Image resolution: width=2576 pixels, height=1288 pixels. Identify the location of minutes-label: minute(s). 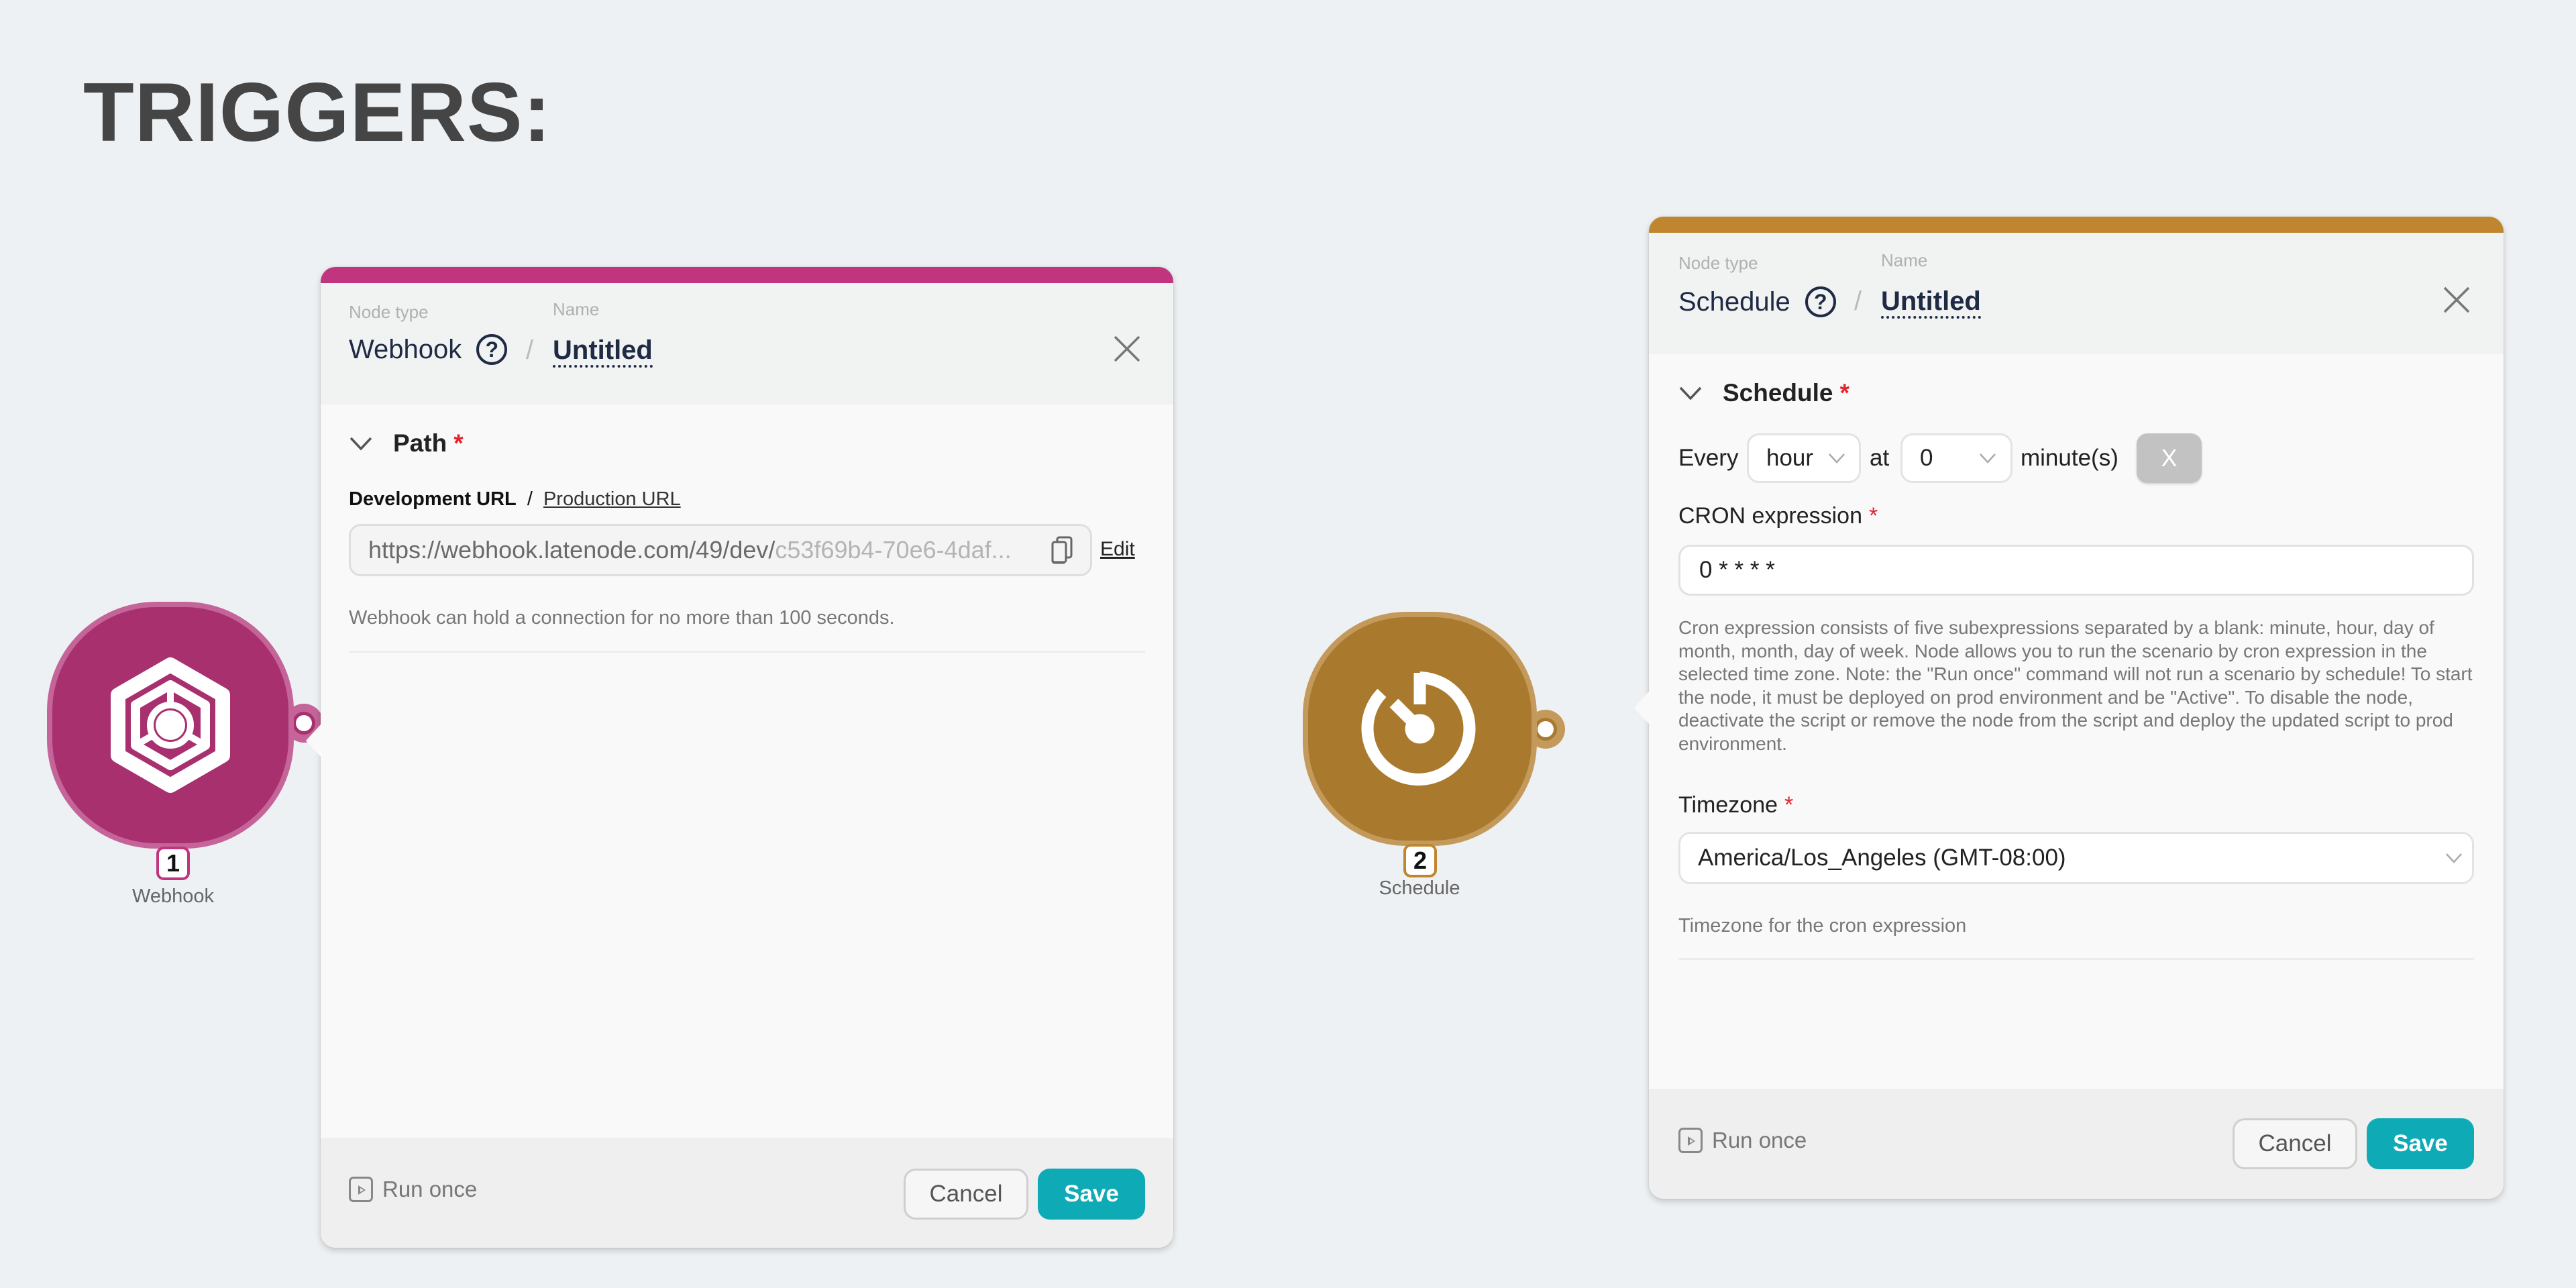
(2069, 458).